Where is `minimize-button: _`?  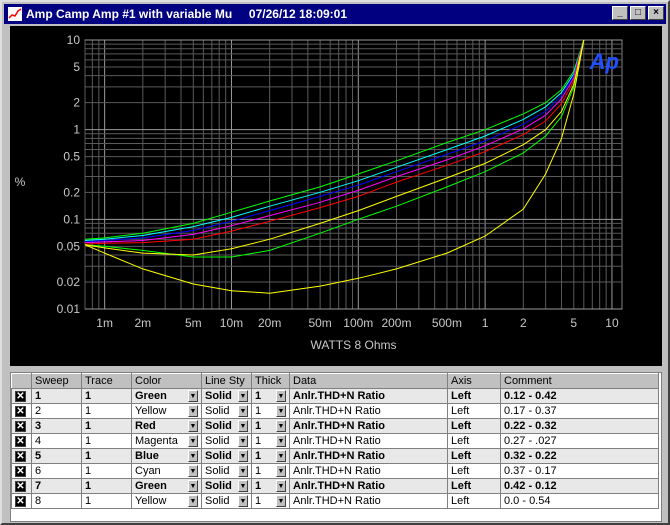
minimize-button: _ is located at coordinates (620, 13).